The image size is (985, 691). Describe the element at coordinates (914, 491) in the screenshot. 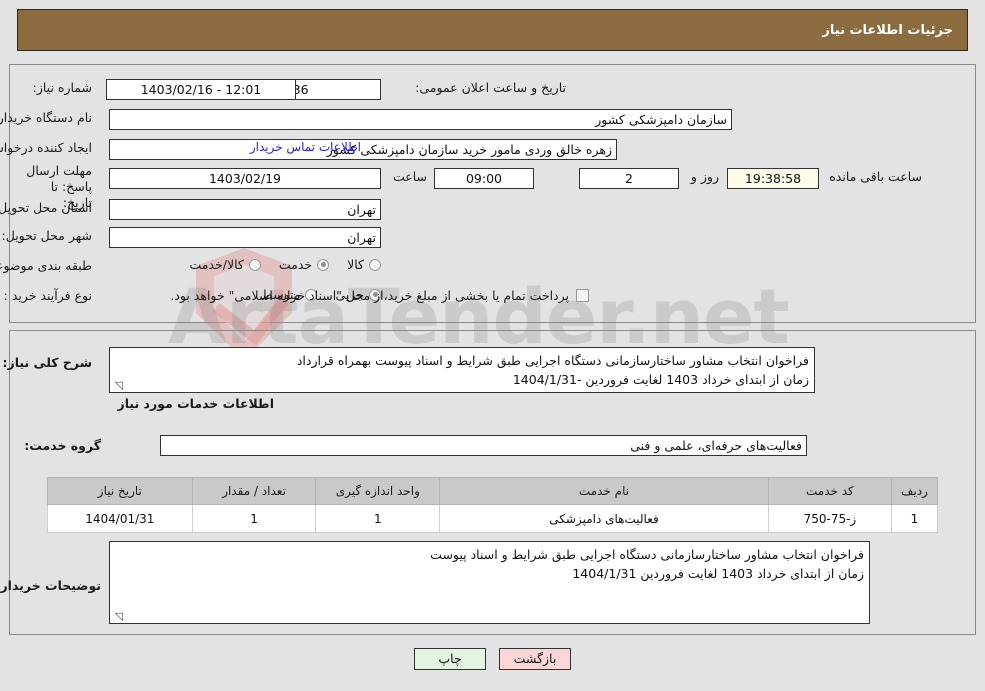

I see `col-row: ردیف` at that location.